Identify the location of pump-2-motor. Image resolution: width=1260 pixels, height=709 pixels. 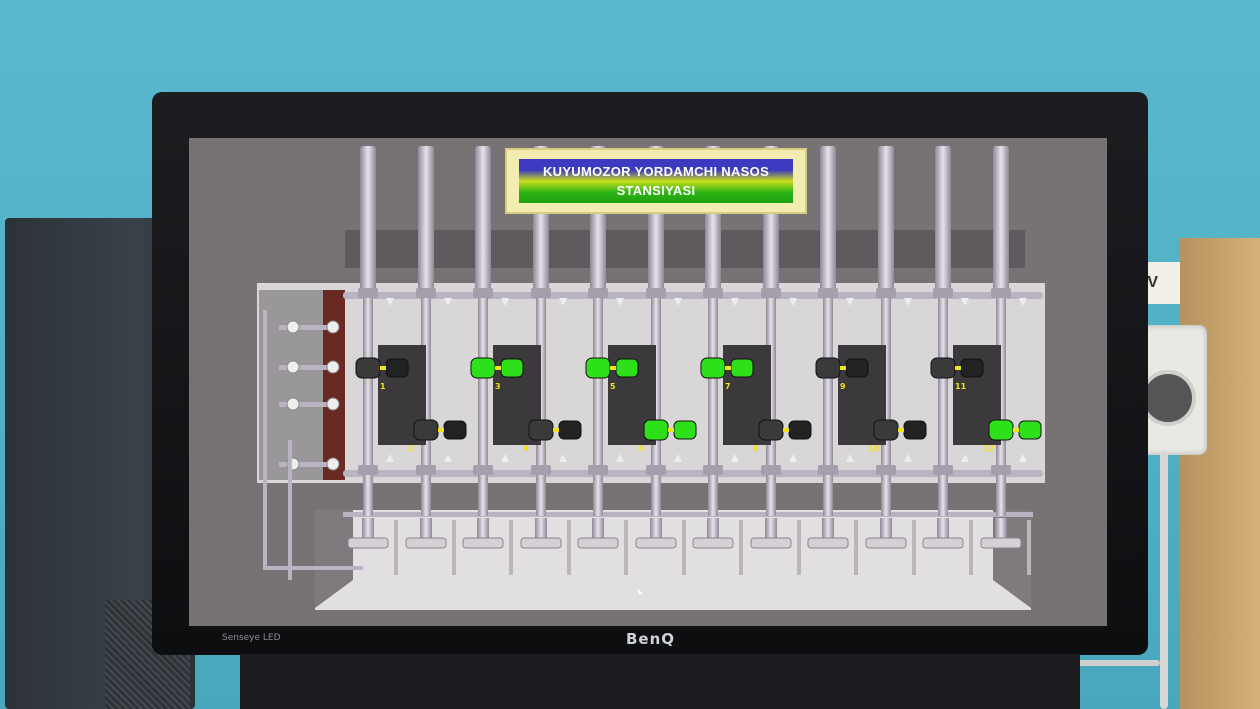
(455, 430).